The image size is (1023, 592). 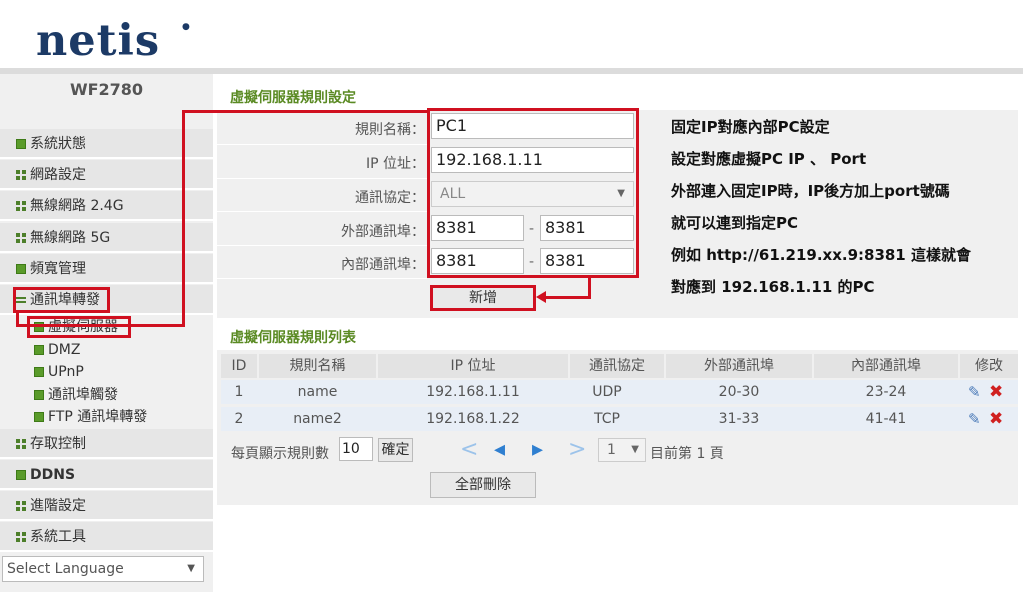 I want to click on language-select: Select Language ▼, so click(x=103, y=569).